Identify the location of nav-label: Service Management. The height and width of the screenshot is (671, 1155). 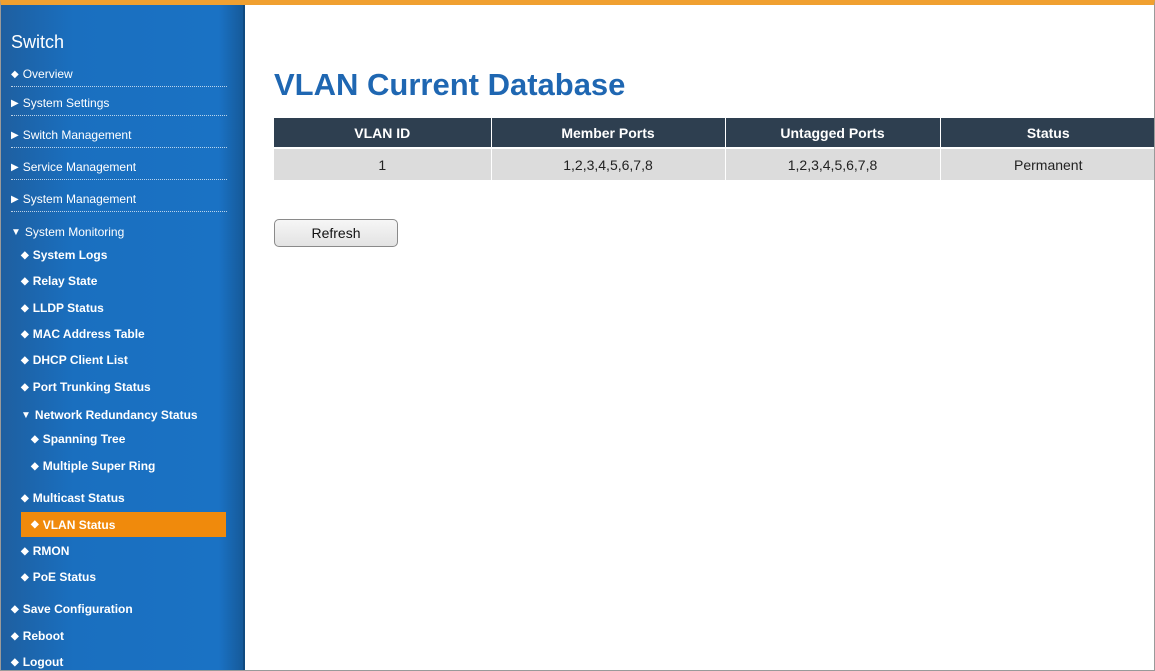
(79, 167).